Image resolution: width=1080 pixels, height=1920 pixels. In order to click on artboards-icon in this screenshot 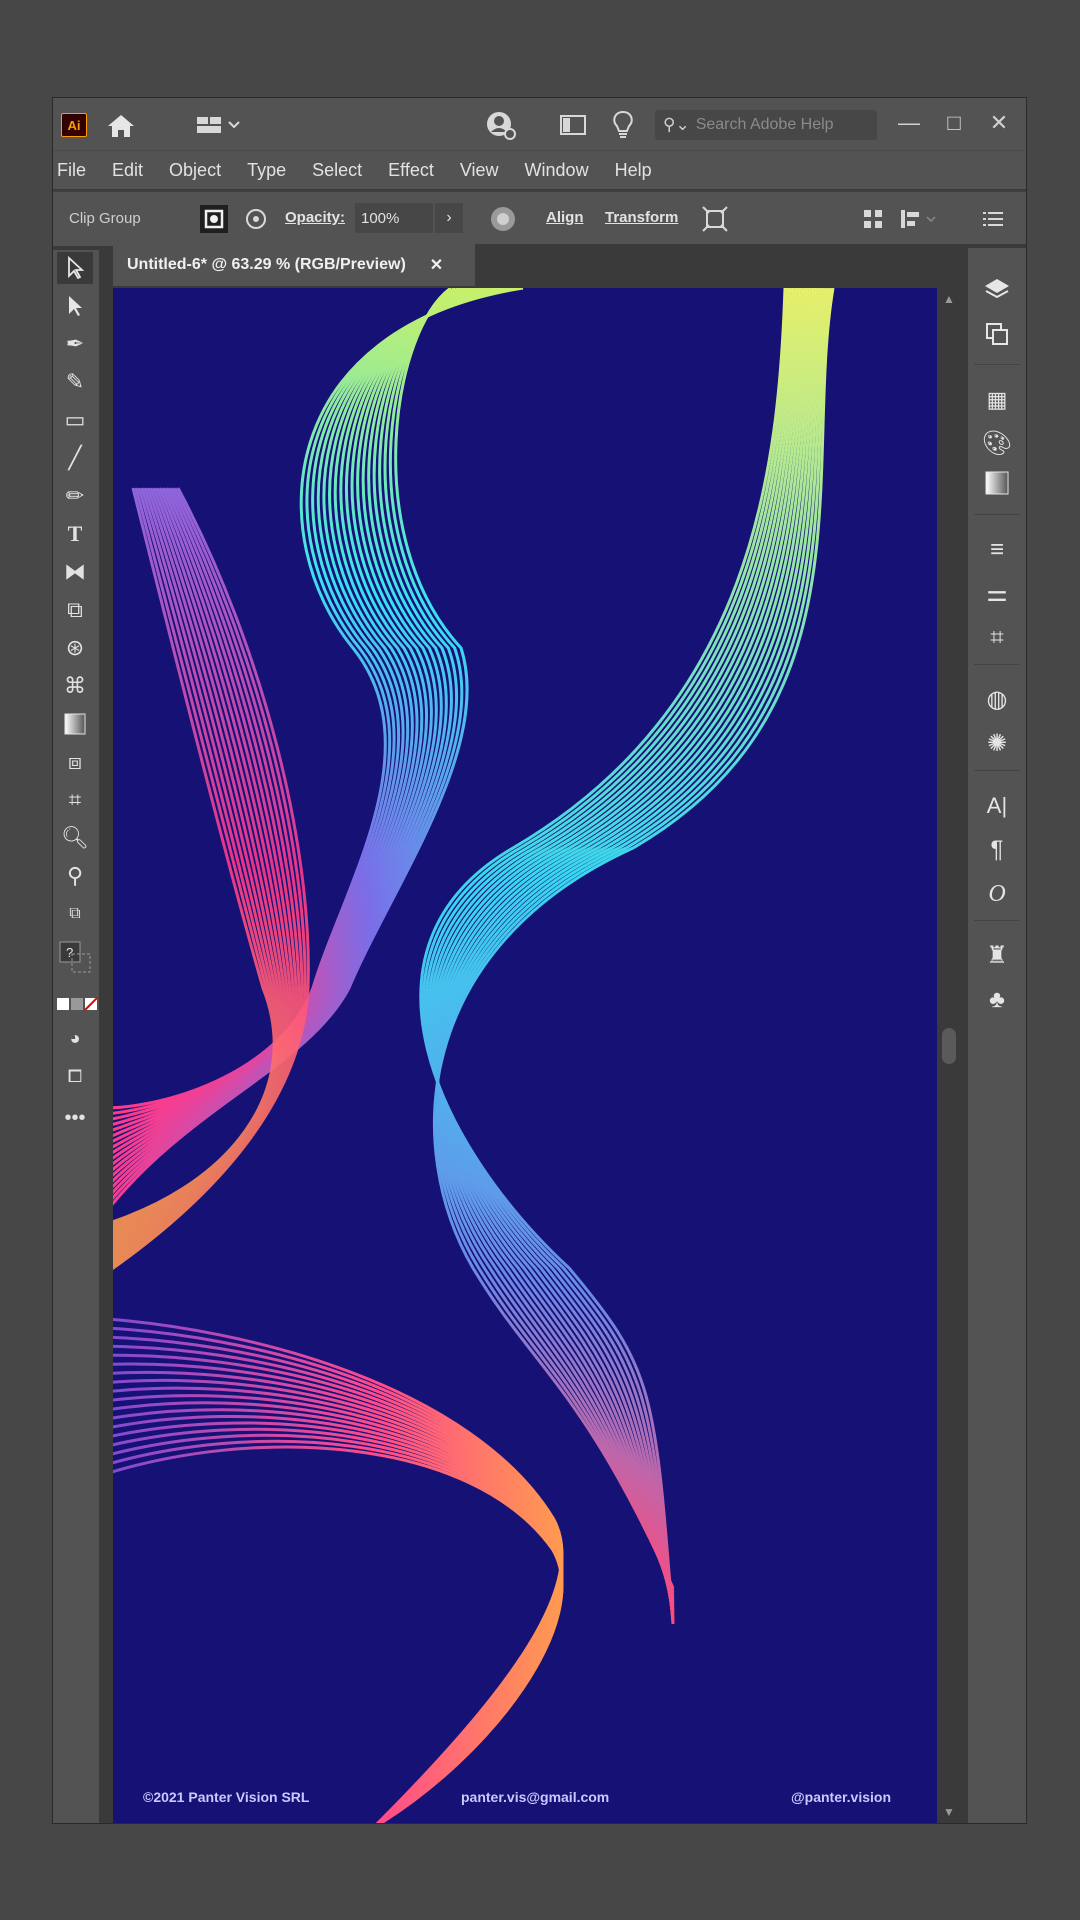, I will do `click(997, 338)`.